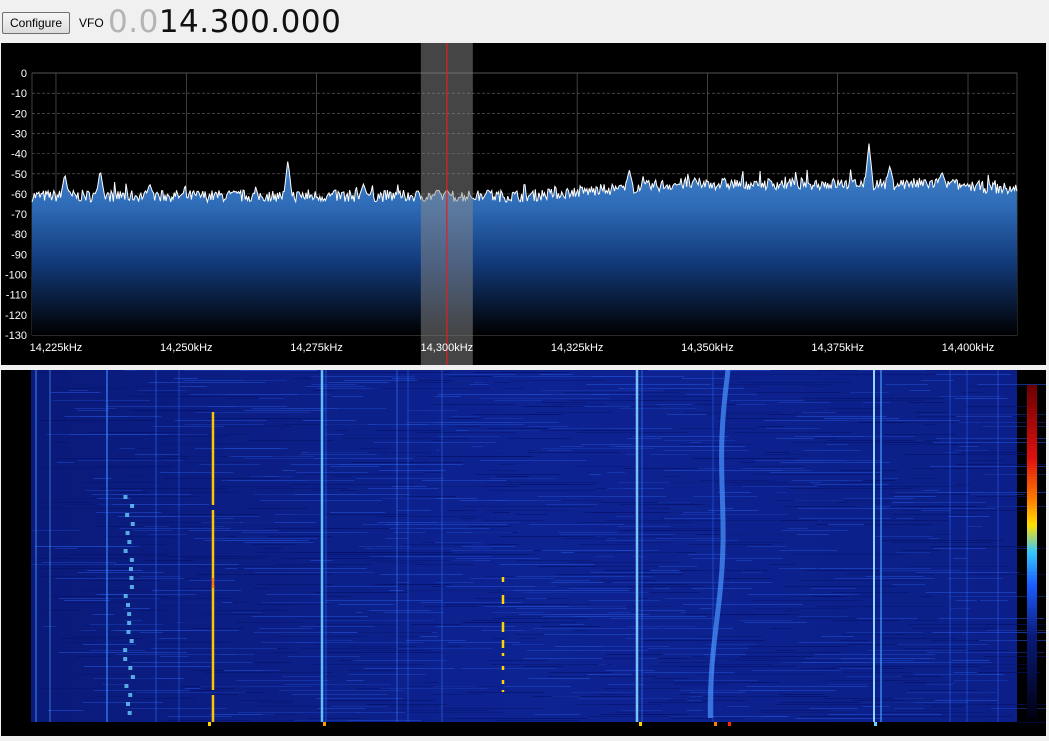  Describe the element at coordinates (24, 74) in the screenshot. I see `db-tick-label: 0` at that location.